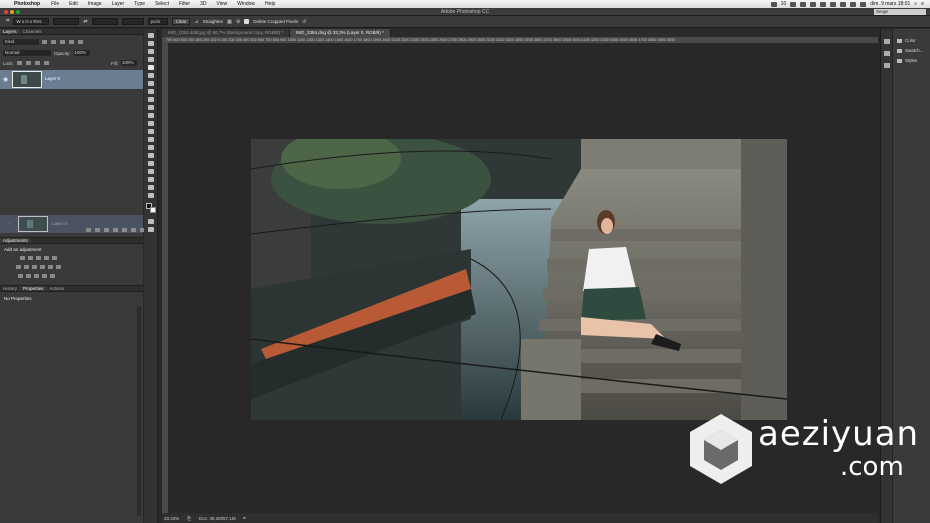 The height and width of the screenshot is (523, 930). I want to click on eyedropper-tool-icon, so click(151, 75).